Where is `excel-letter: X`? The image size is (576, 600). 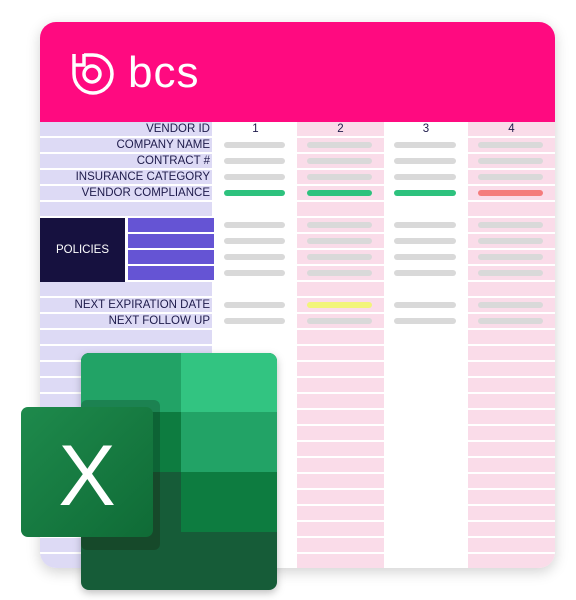
excel-letter: X is located at coordinates (86, 476).